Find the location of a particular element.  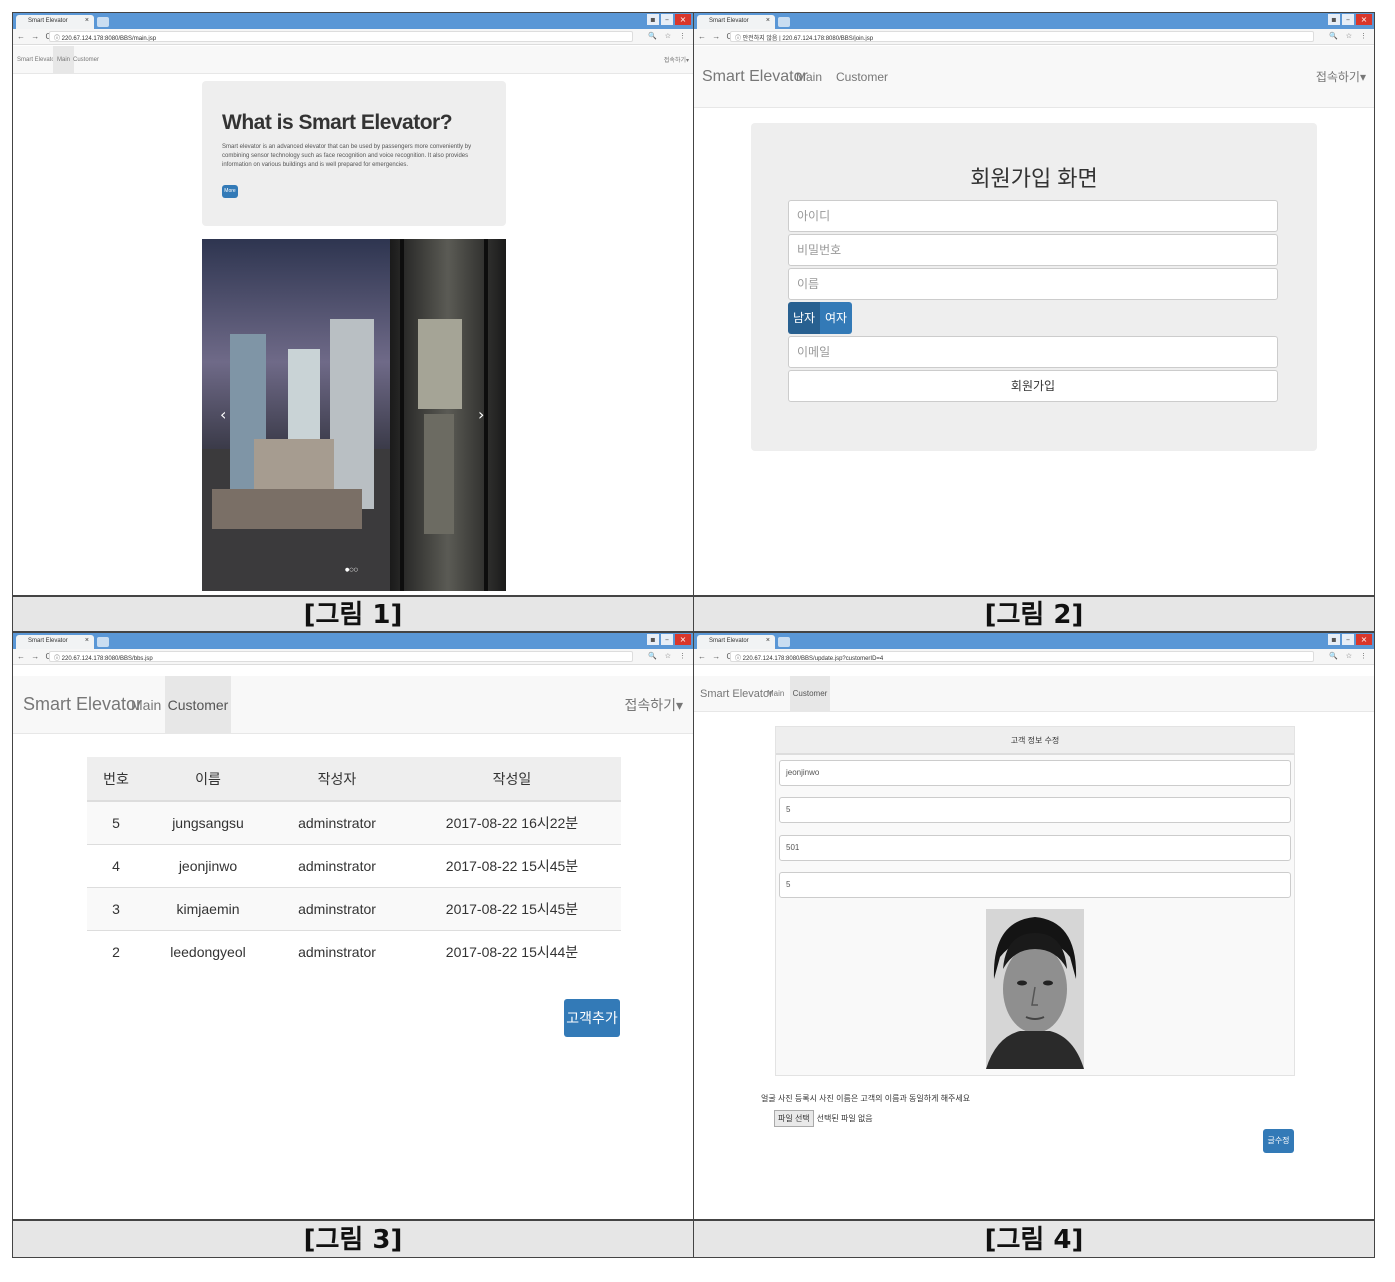

cell-name: jeonjinwo is located at coordinates (208, 865).